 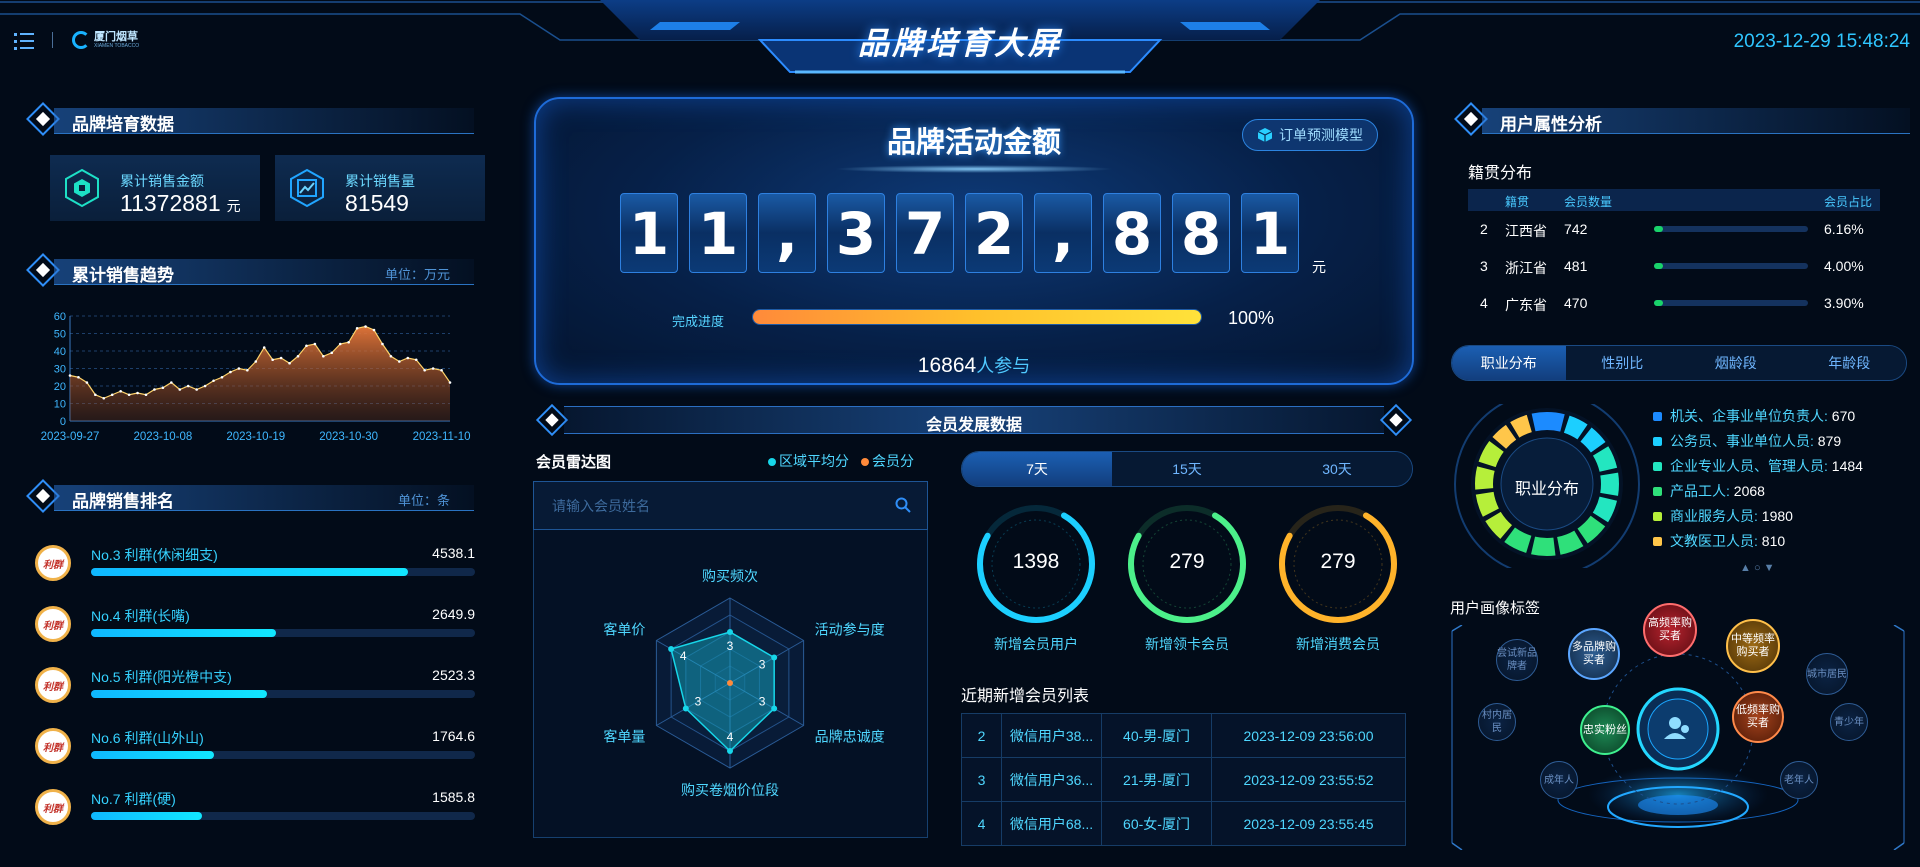 I want to click on occupation-legend-item: 商业服务人员: 1980, so click(x=1723, y=516).